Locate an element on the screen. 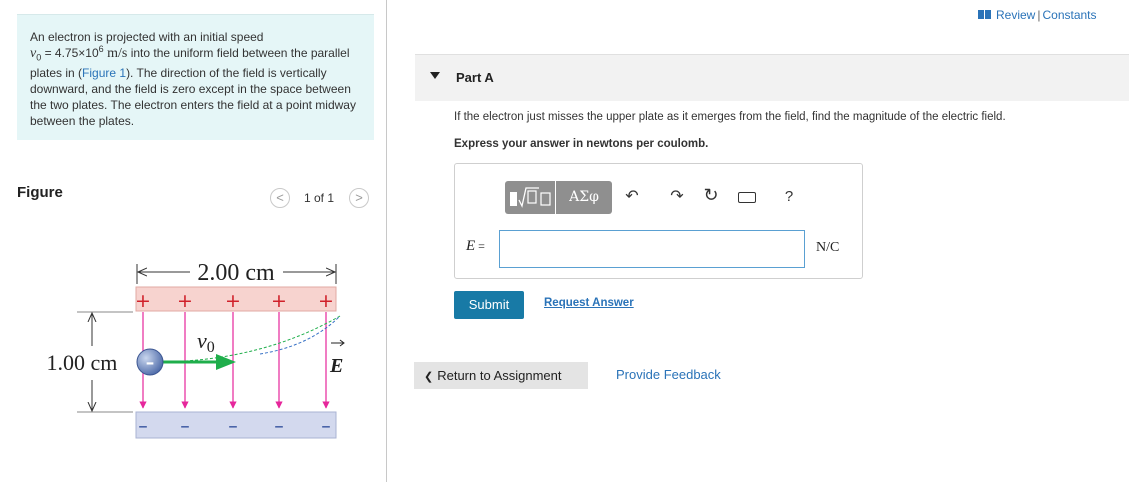  return-to-assignment-button: ❮ Return to Assignment is located at coordinates (501, 375).